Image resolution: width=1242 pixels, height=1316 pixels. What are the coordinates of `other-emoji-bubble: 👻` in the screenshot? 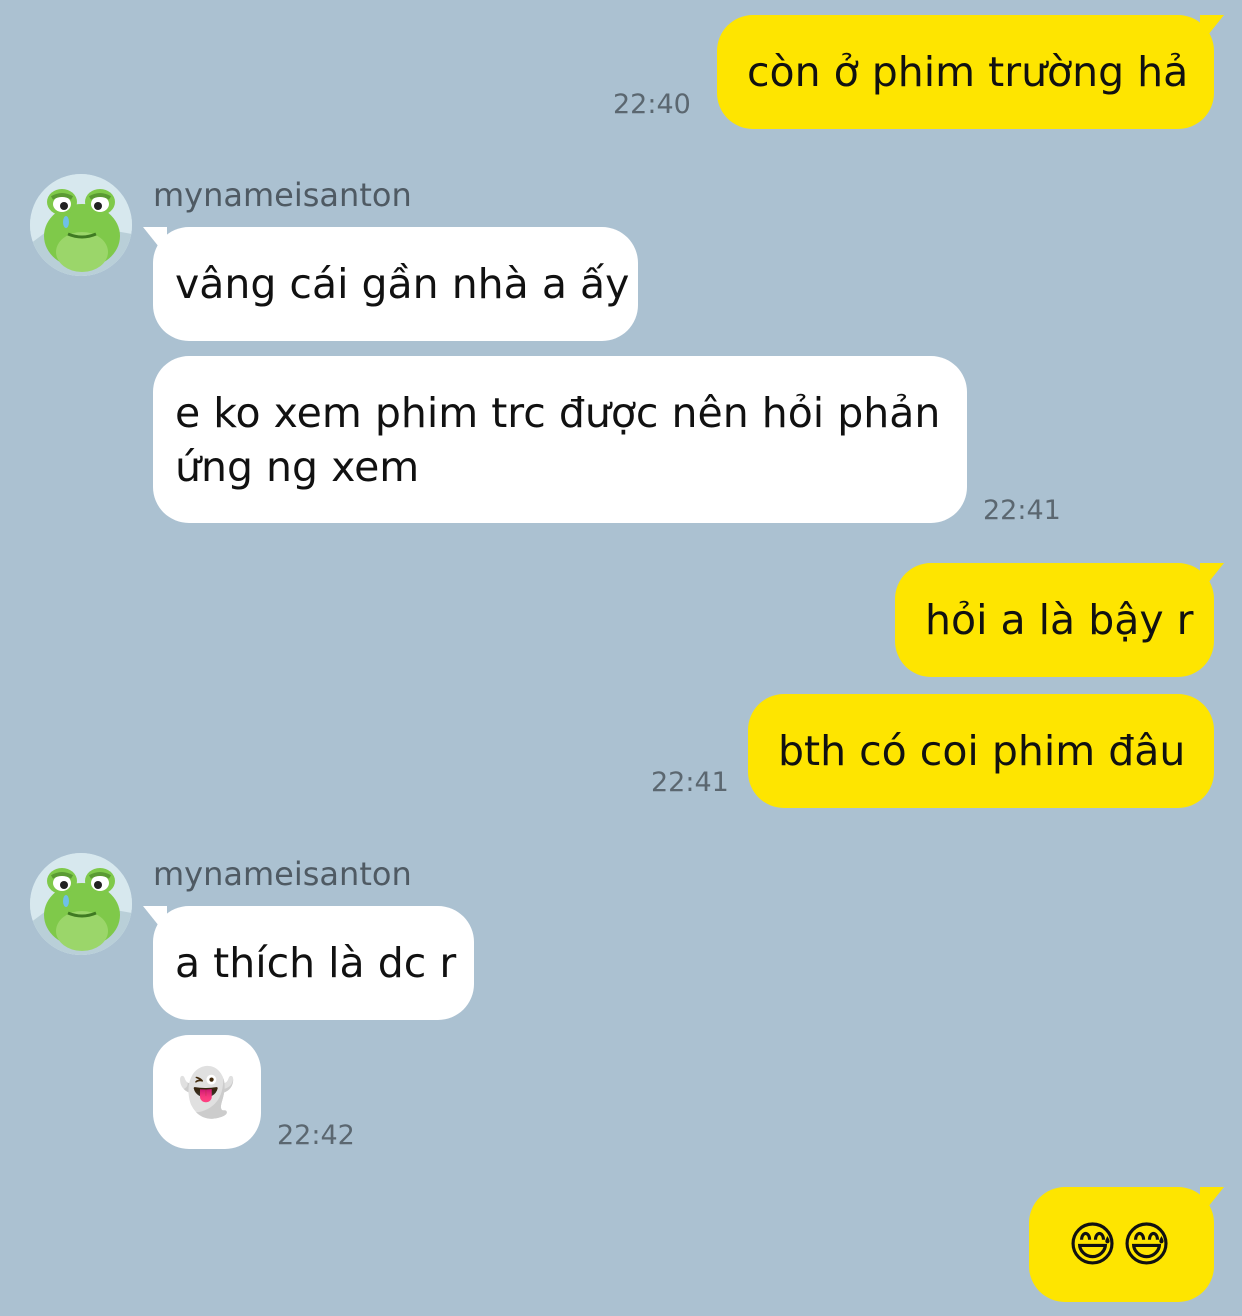 It's located at (207, 1092).